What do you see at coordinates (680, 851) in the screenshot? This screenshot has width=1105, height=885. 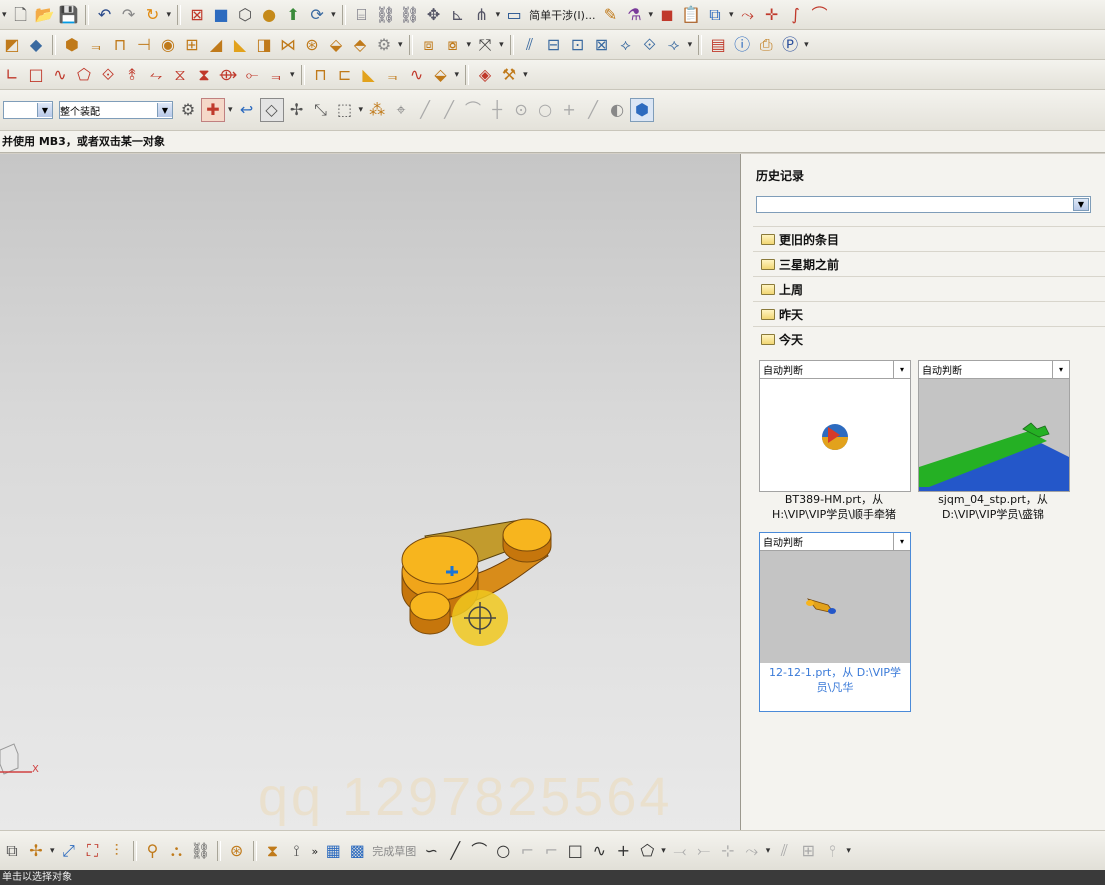 I see `quick-trim-icon: ⤙` at bounding box center [680, 851].